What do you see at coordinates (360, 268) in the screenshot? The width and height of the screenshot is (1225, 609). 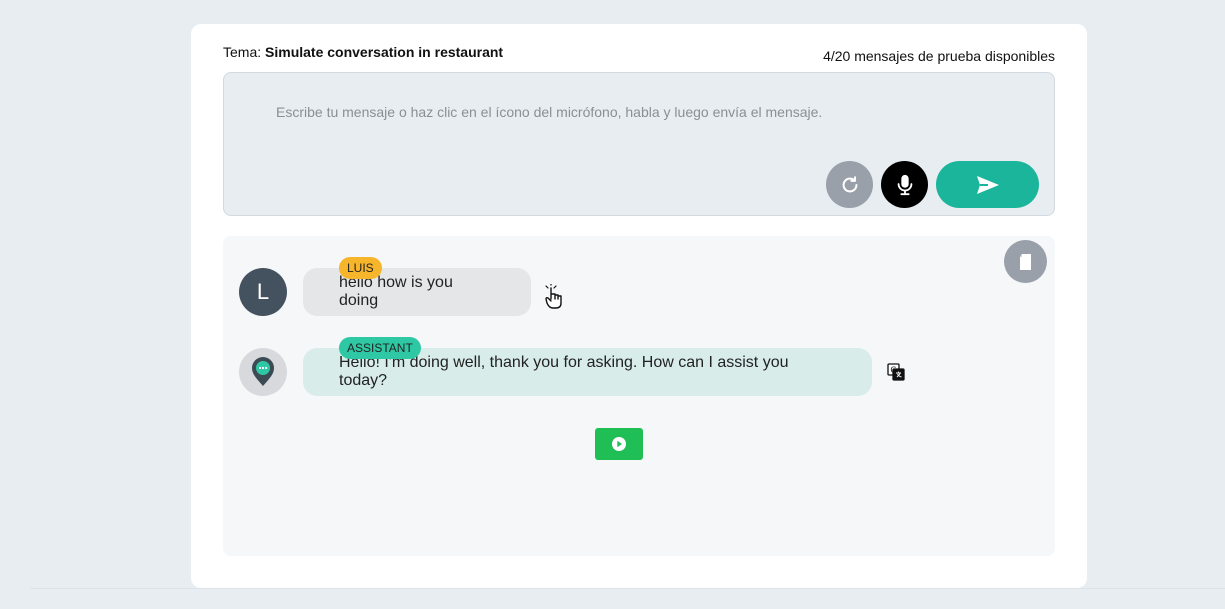 I see `user-role-tag: LUIS` at bounding box center [360, 268].